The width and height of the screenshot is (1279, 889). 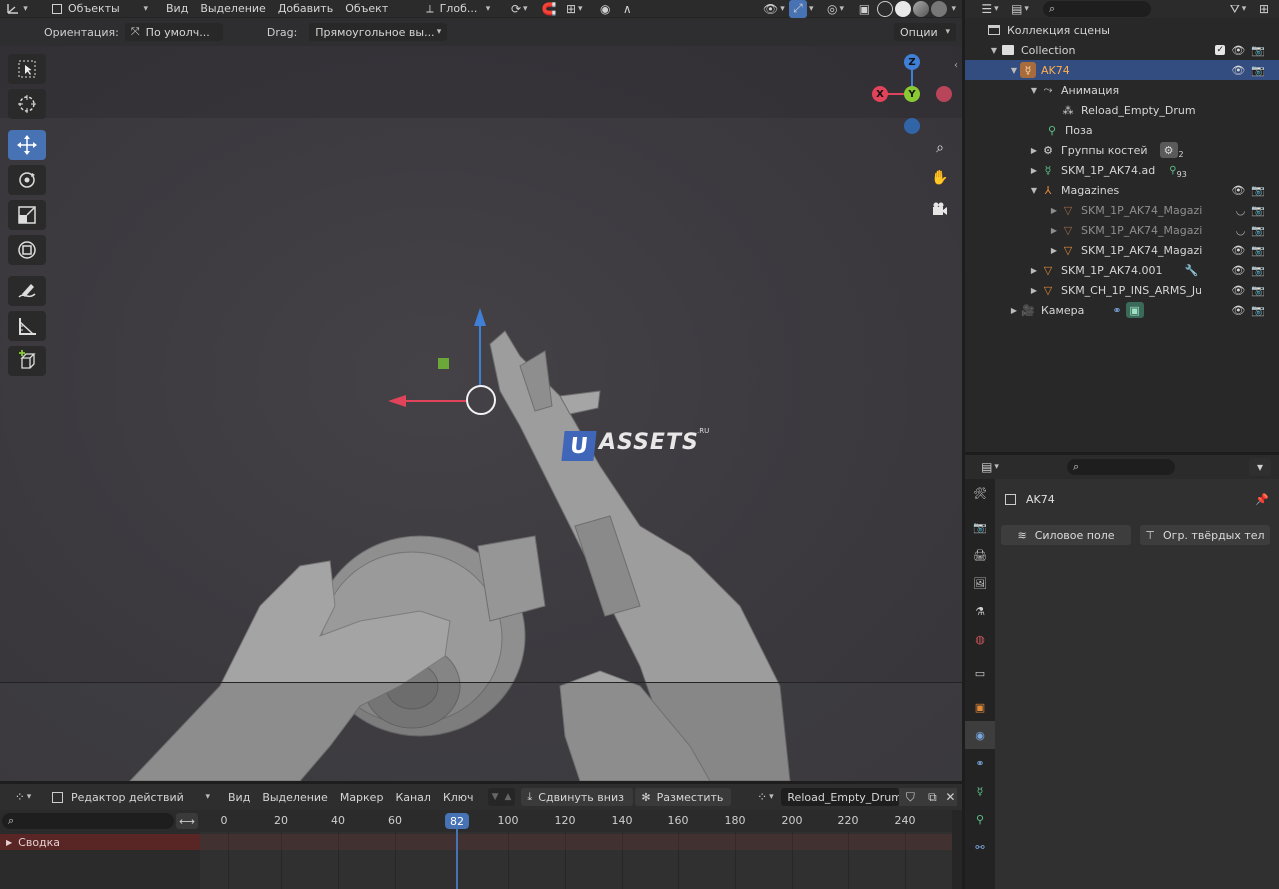 I want to click on tab-view-layer: 🖼, so click(x=980, y=583).